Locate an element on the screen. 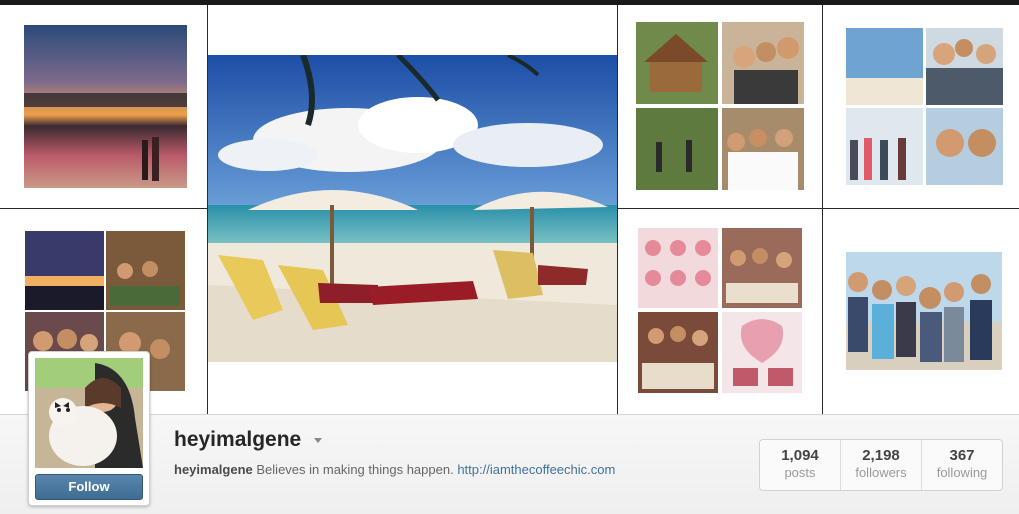 The width and height of the screenshot is (1019, 514). stat-value: 367 is located at coordinates (962, 455).